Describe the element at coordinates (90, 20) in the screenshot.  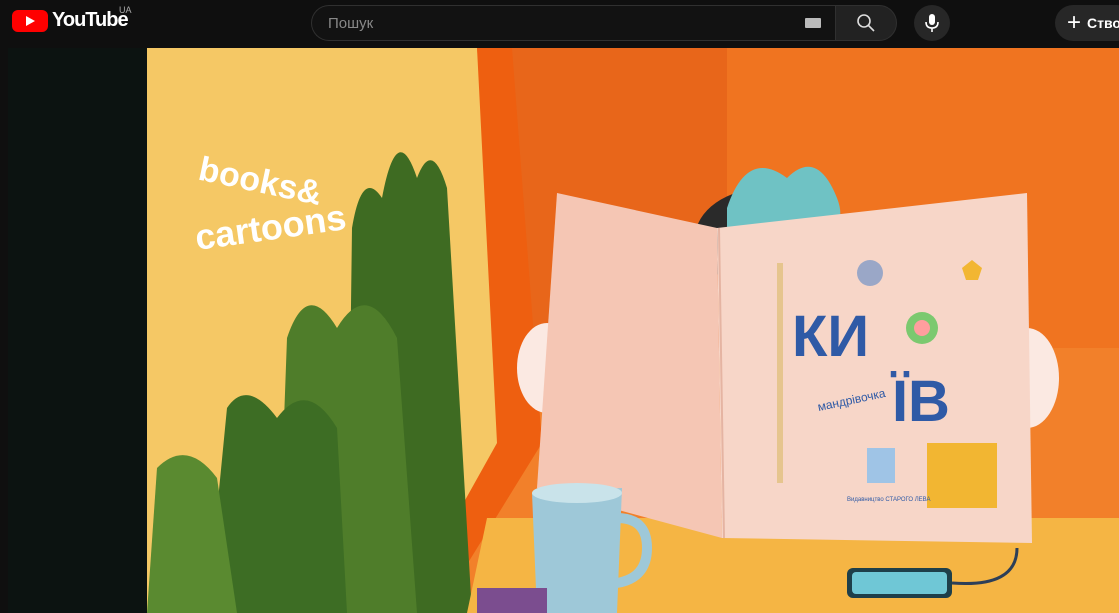
I see `logo-text: YouTube` at that location.